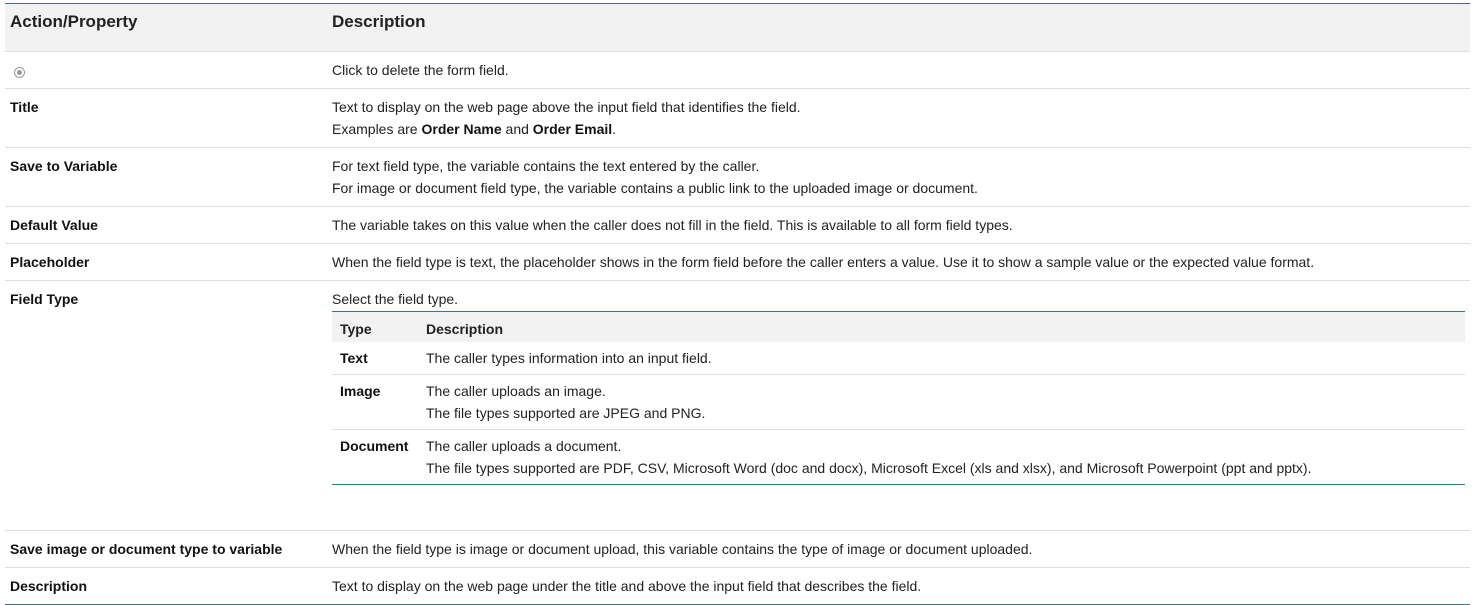 The image size is (1475, 605). What do you see at coordinates (376, 401) in the screenshot?
I see `field-type-image: Image` at bounding box center [376, 401].